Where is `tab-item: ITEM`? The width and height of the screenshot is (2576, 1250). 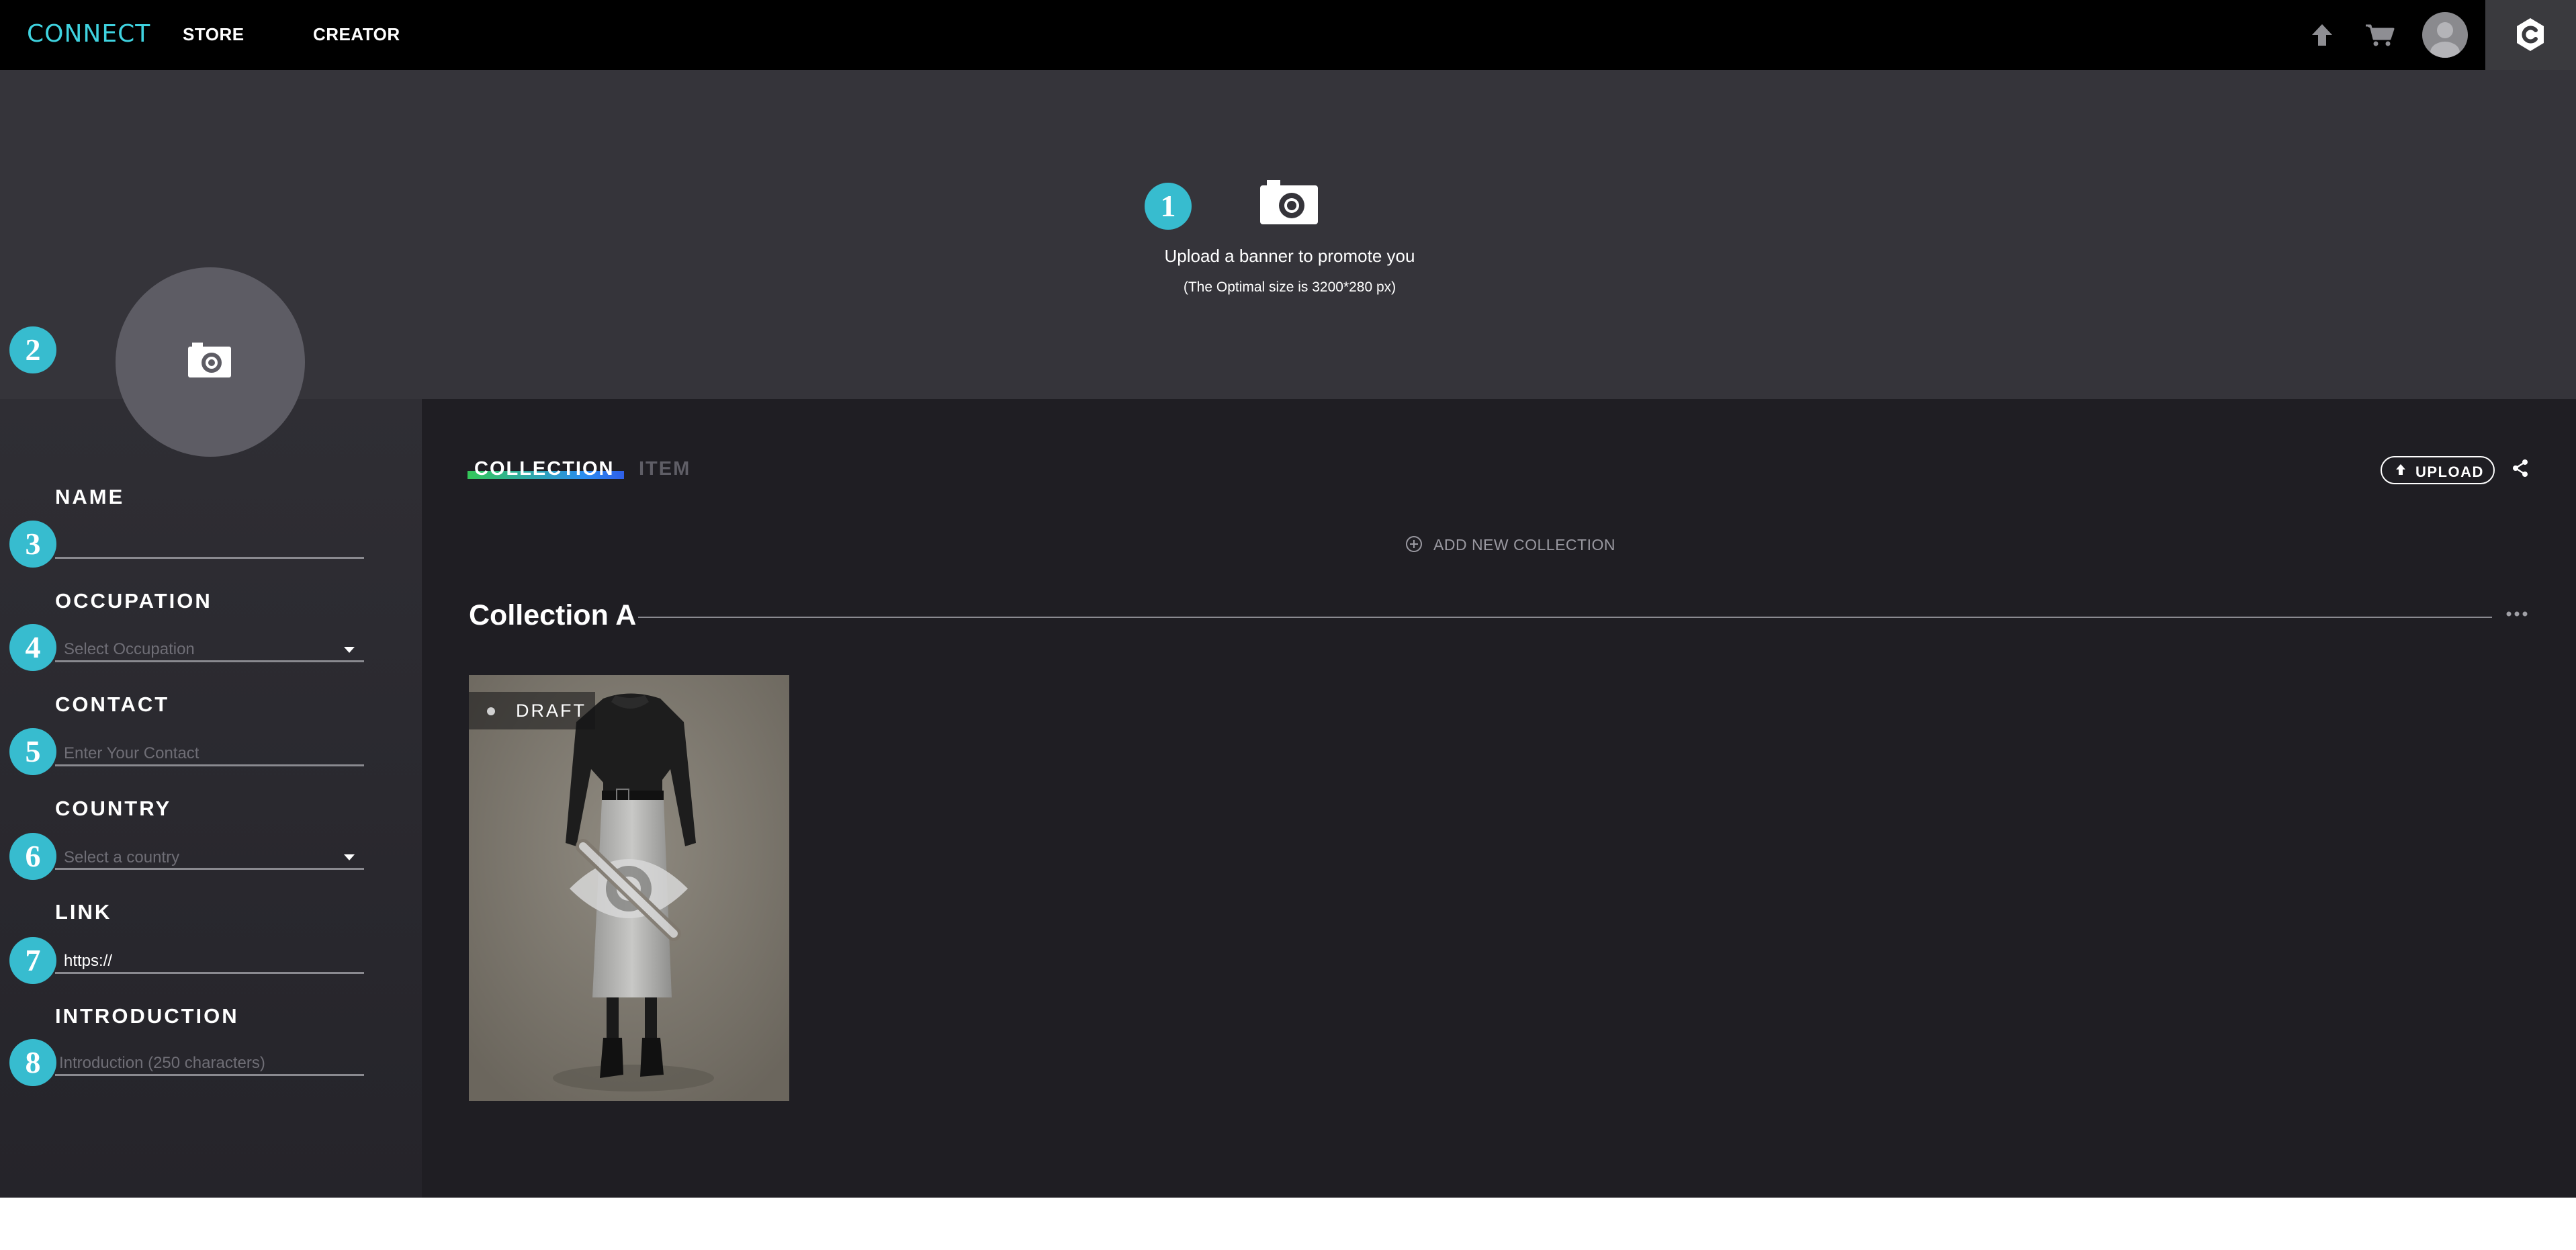 tab-item: ITEM is located at coordinates (665, 469).